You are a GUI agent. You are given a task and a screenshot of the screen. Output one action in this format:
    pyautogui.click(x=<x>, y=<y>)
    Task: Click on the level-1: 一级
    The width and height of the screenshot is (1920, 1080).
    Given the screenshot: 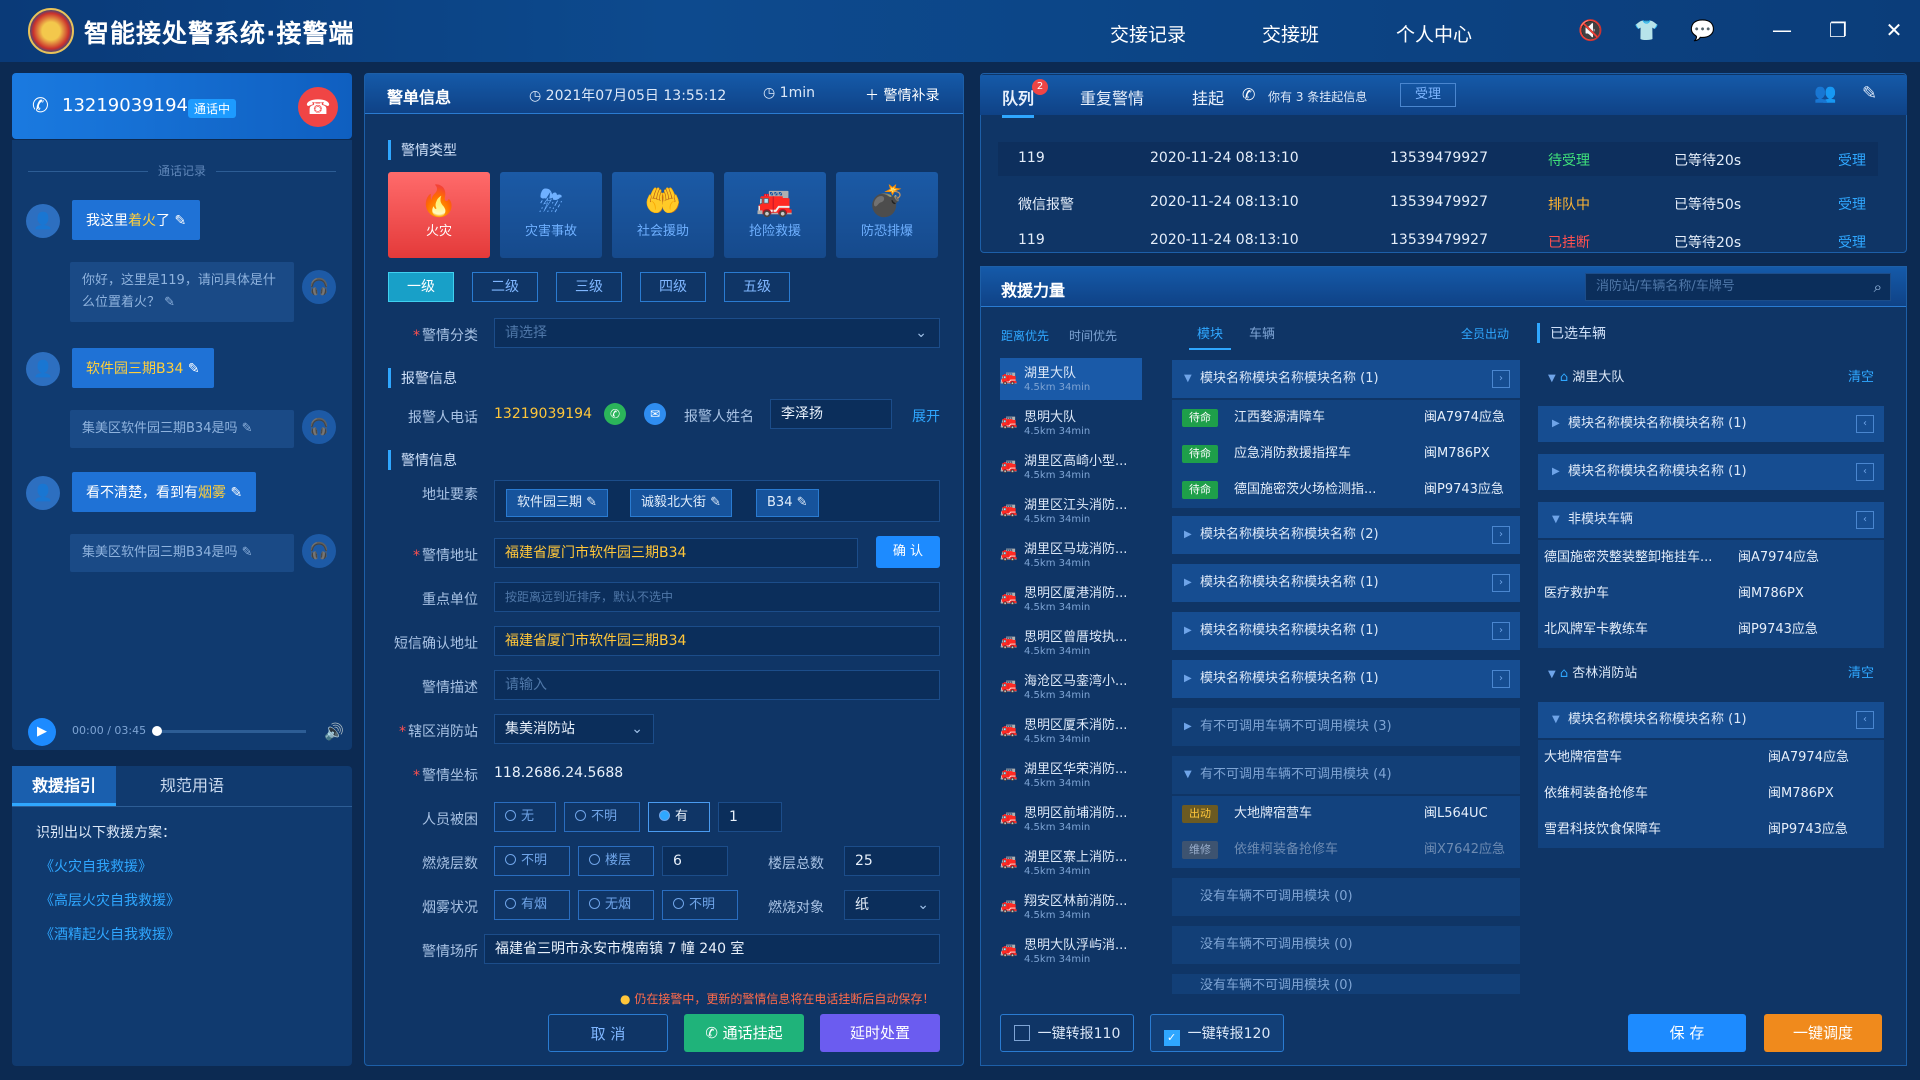 What is the action you would take?
    pyautogui.click(x=421, y=287)
    